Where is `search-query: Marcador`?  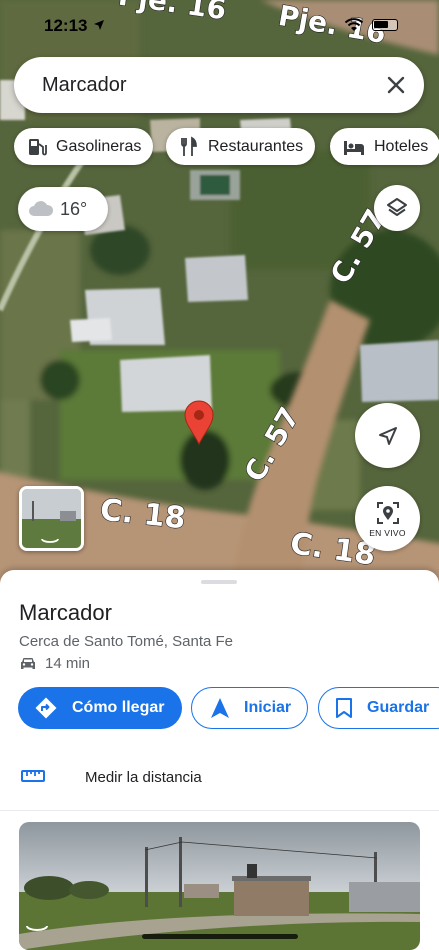 search-query: Marcador is located at coordinates (84, 85).